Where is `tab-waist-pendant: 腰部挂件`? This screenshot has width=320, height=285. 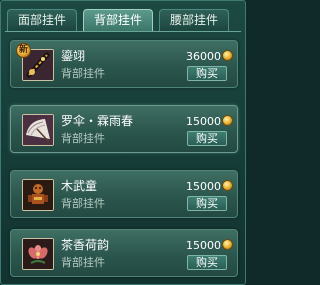
tab-waist-pendant: 腰部挂件 is located at coordinates (194, 20).